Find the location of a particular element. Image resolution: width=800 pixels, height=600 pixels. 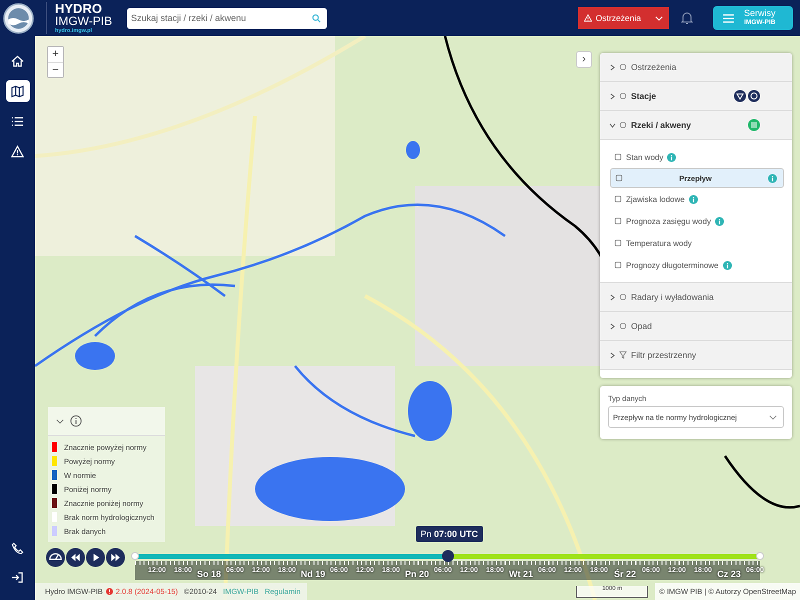

speed-icon is located at coordinates (55, 557).